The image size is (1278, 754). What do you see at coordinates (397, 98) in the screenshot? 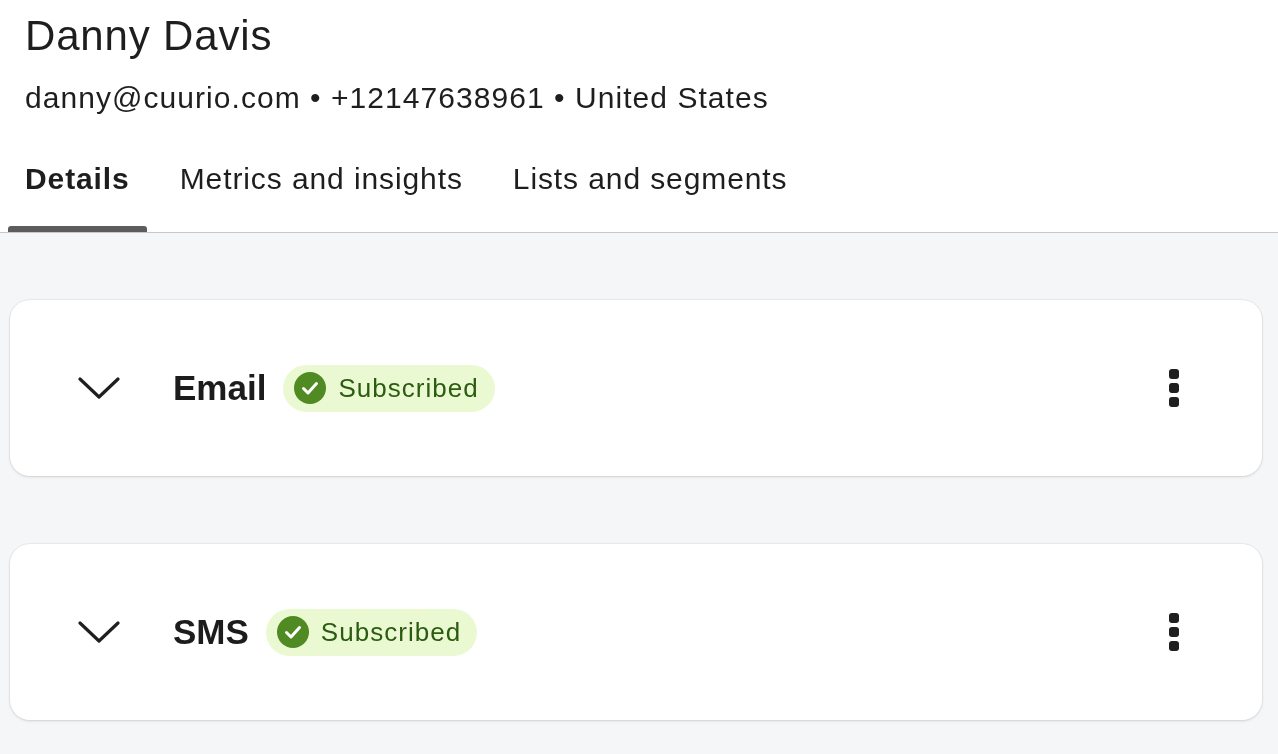
I see `contact-details: danny@cuurio.com • +12147638961 • United States` at bounding box center [397, 98].